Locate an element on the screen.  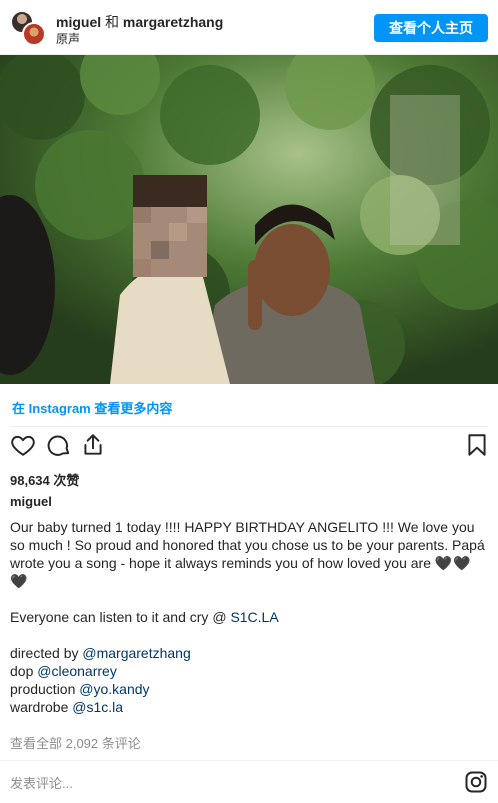
collab-avatars is located at coordinates (28, 28).